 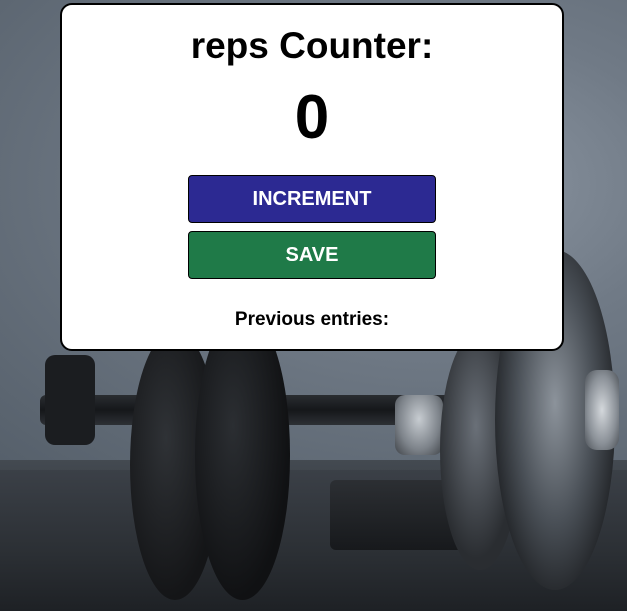 I want to click on dumbbell-plate-left-inner, so click(x=242, y=455).